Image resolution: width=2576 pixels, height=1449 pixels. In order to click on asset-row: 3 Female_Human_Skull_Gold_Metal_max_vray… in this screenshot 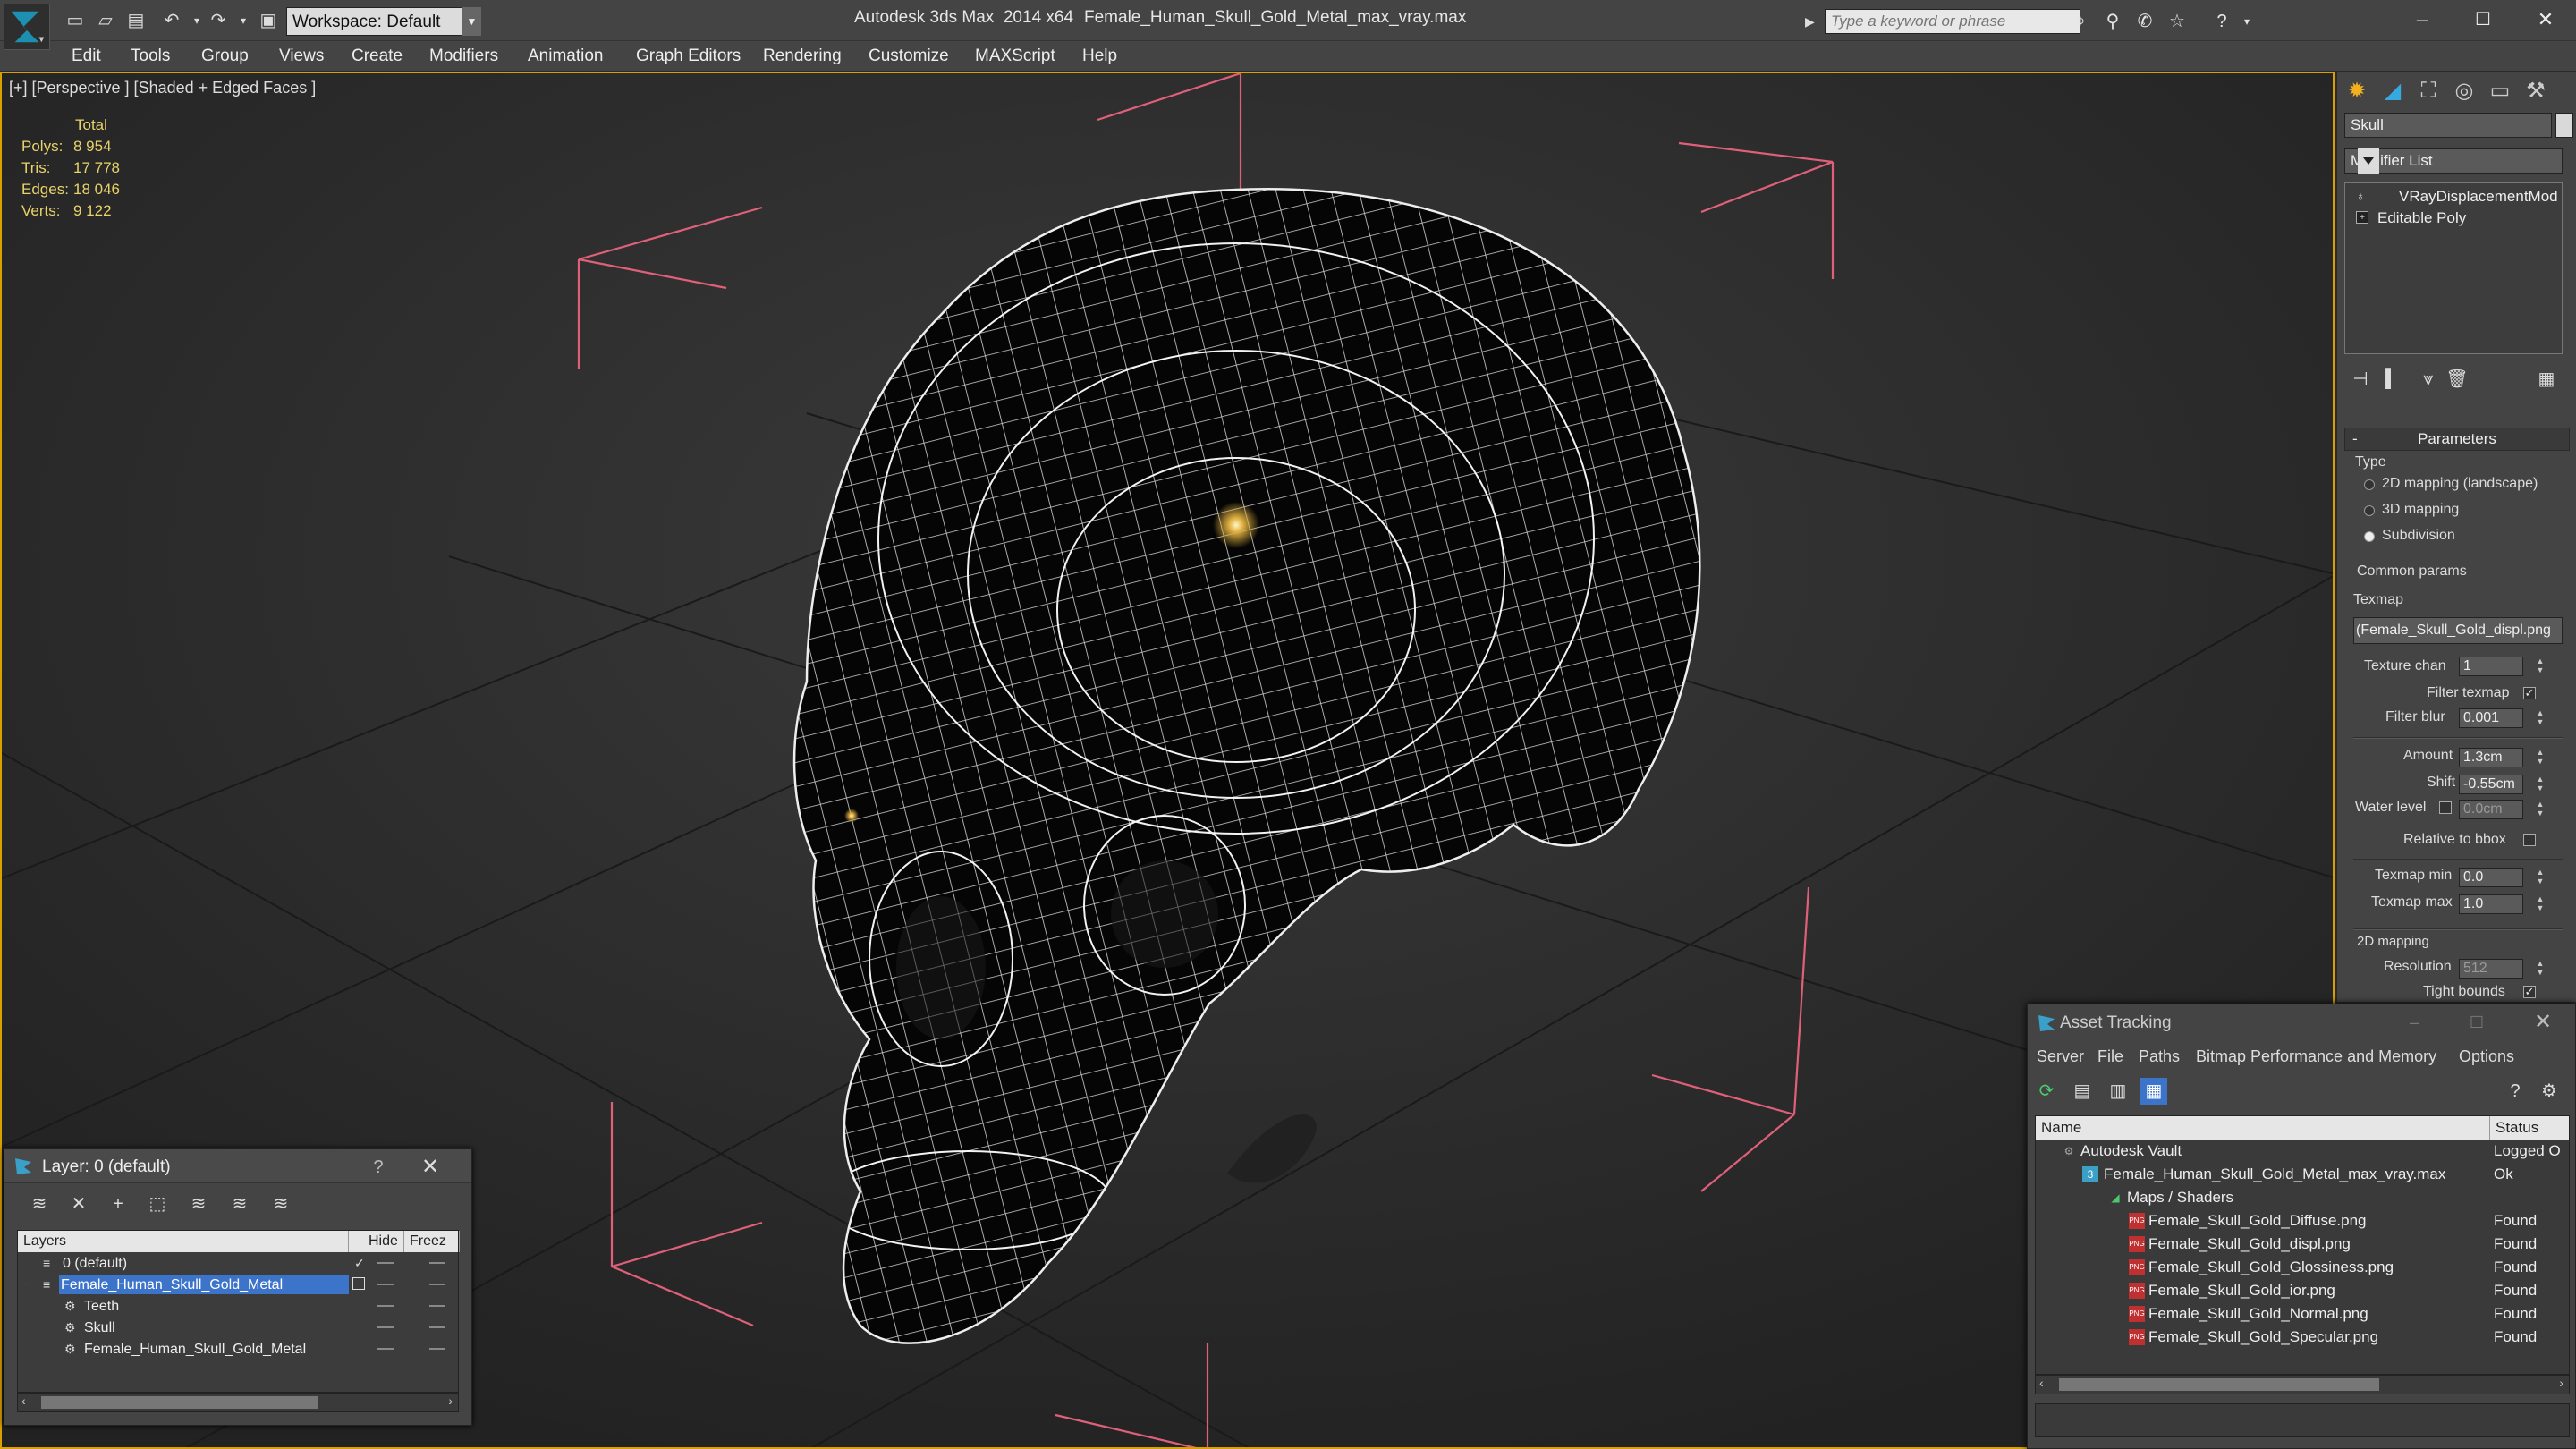, I will do `click(2302, 1174)`.